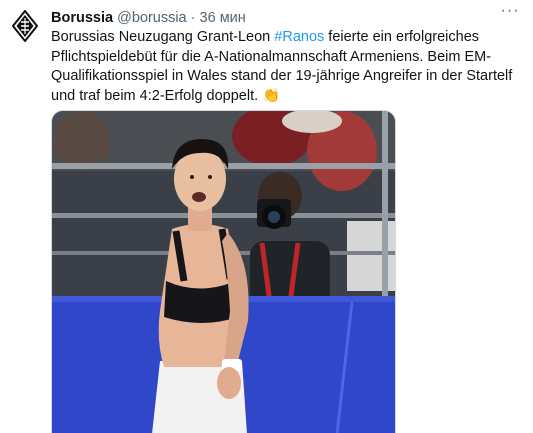  I want to click on tweet-text-part-1: Borussias Neuzugang Grant-Leon, so click(163, 37).